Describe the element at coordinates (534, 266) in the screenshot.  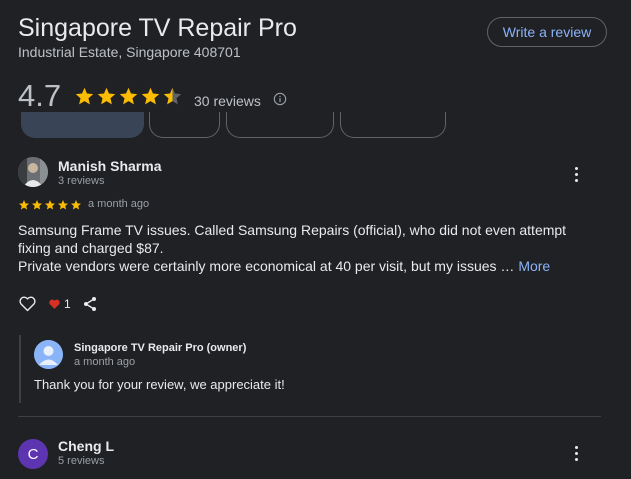
I see `more-link: More` at that location.